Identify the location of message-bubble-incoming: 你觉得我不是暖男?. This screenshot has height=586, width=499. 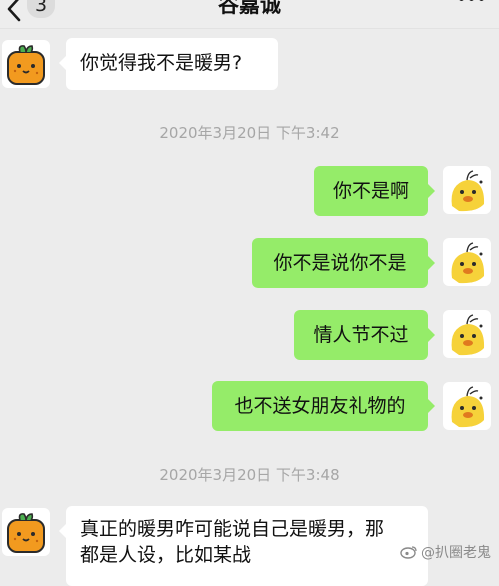
(168, 64).